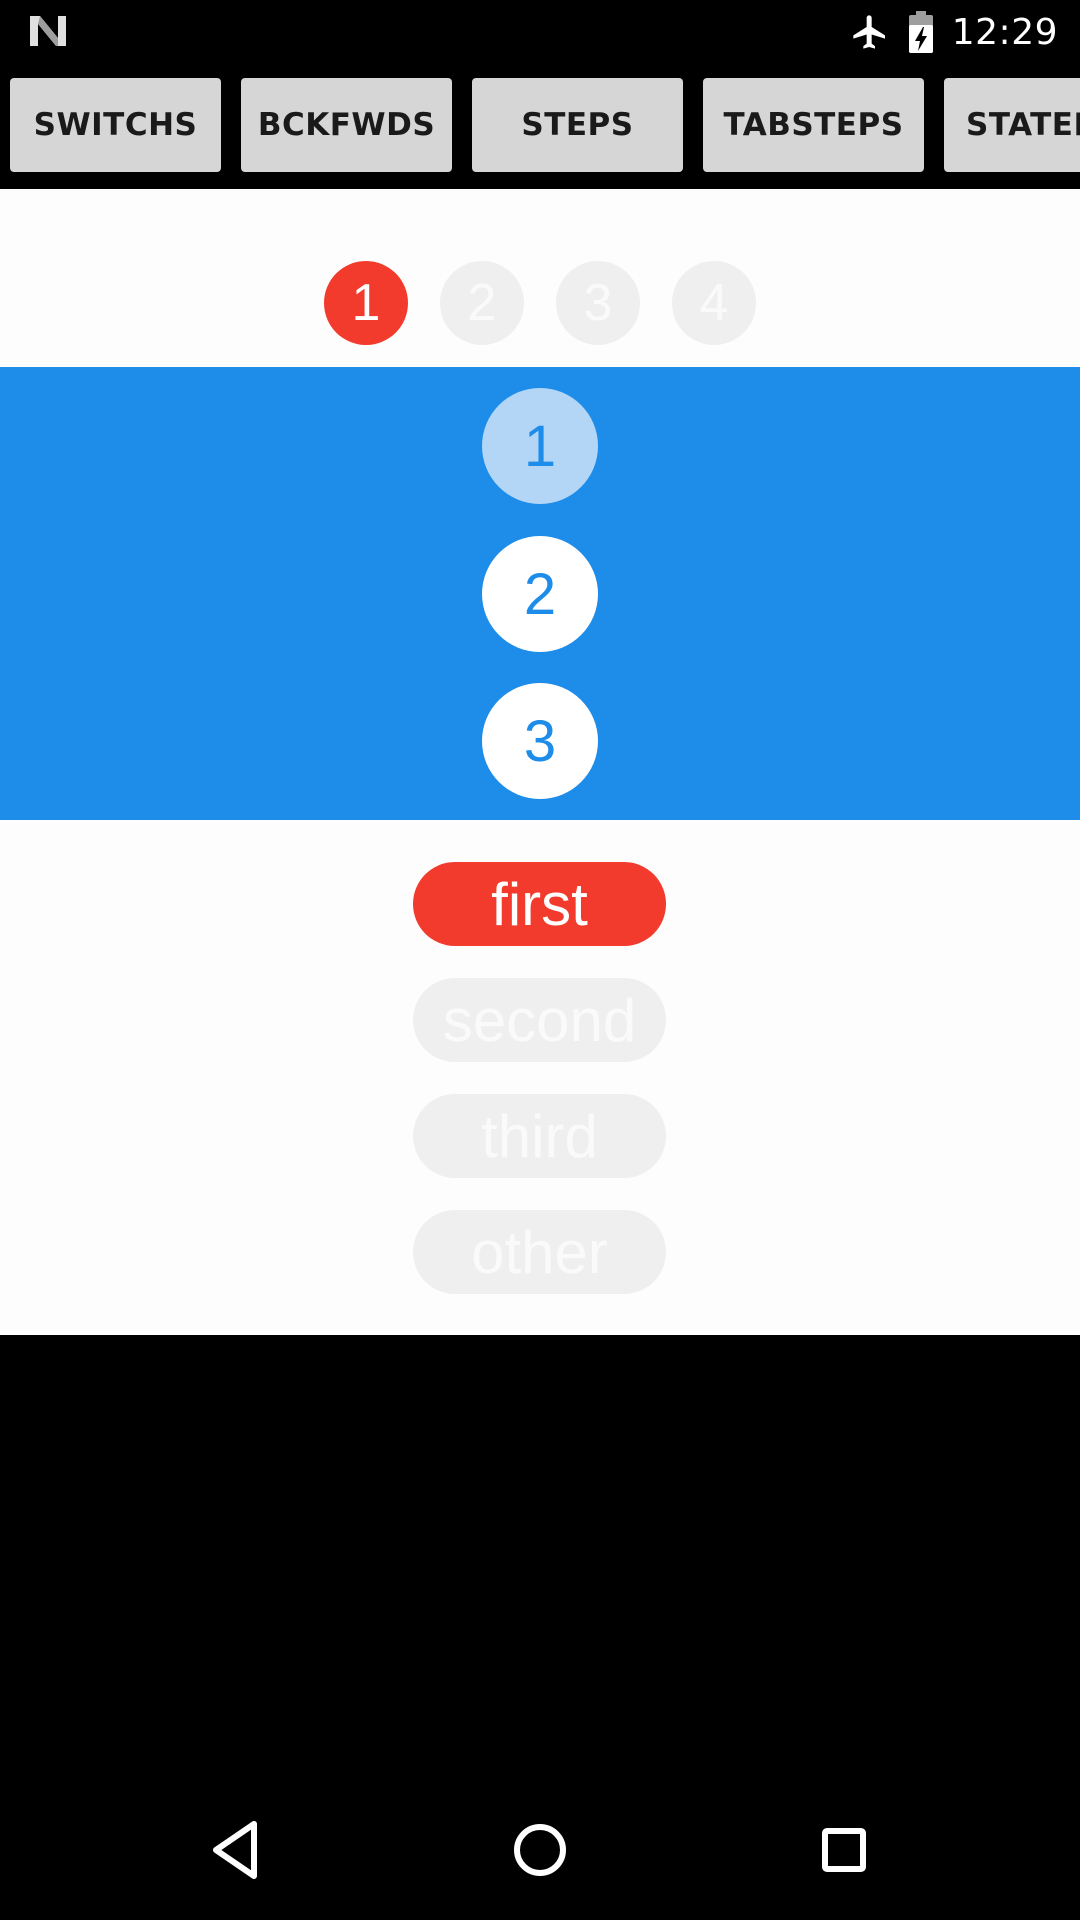 The image size is (1080, 1920). I want to click on horizontal-stepper: 1 2 3 4, so click(540, 278).